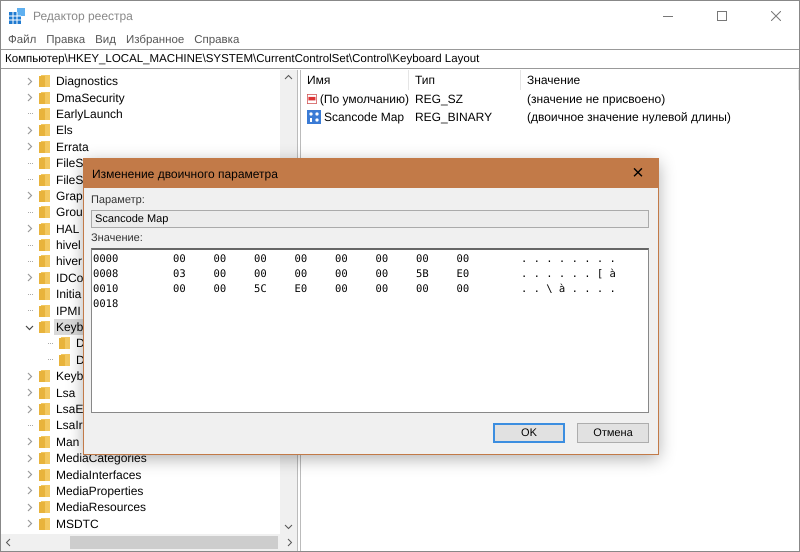  Describe the element at coordinates (70, 278) in the screenshot. I see `tree-item: IDCo` at that location.